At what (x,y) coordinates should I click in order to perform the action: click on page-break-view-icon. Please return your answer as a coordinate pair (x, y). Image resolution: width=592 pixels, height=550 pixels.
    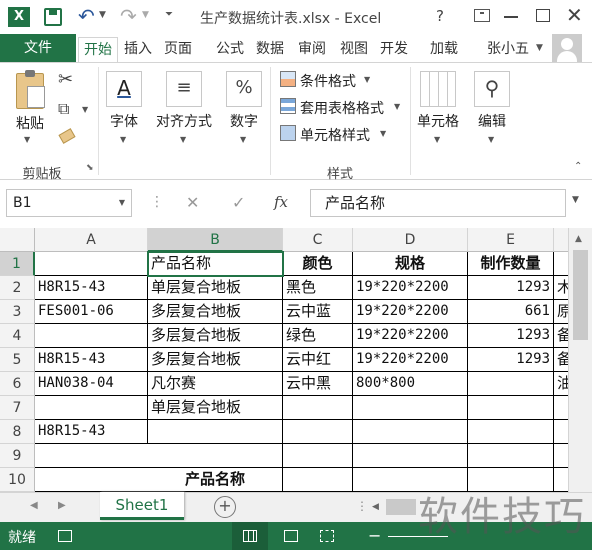
    Looking at the image, I should click on (327, 536).